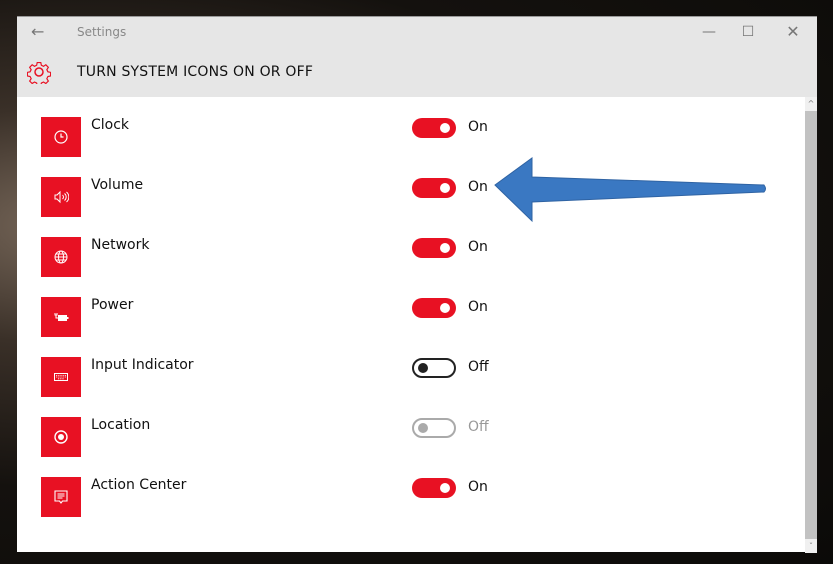 This screenshot has width=833, height=564. Describe the element at coordinates (61, 257) in the screenshot. I see `globe-icon` at that location.